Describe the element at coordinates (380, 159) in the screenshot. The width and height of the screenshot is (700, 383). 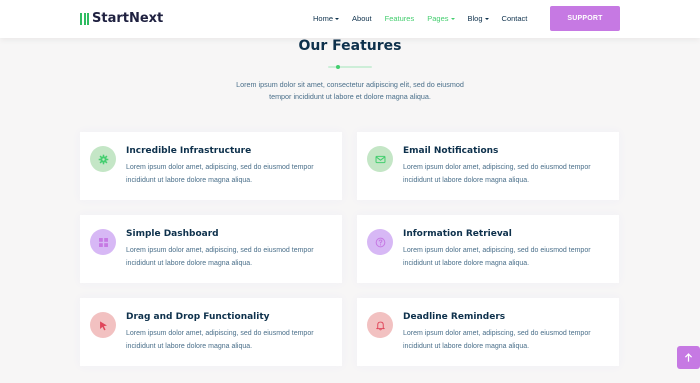
I see `mail-icon` at that location.